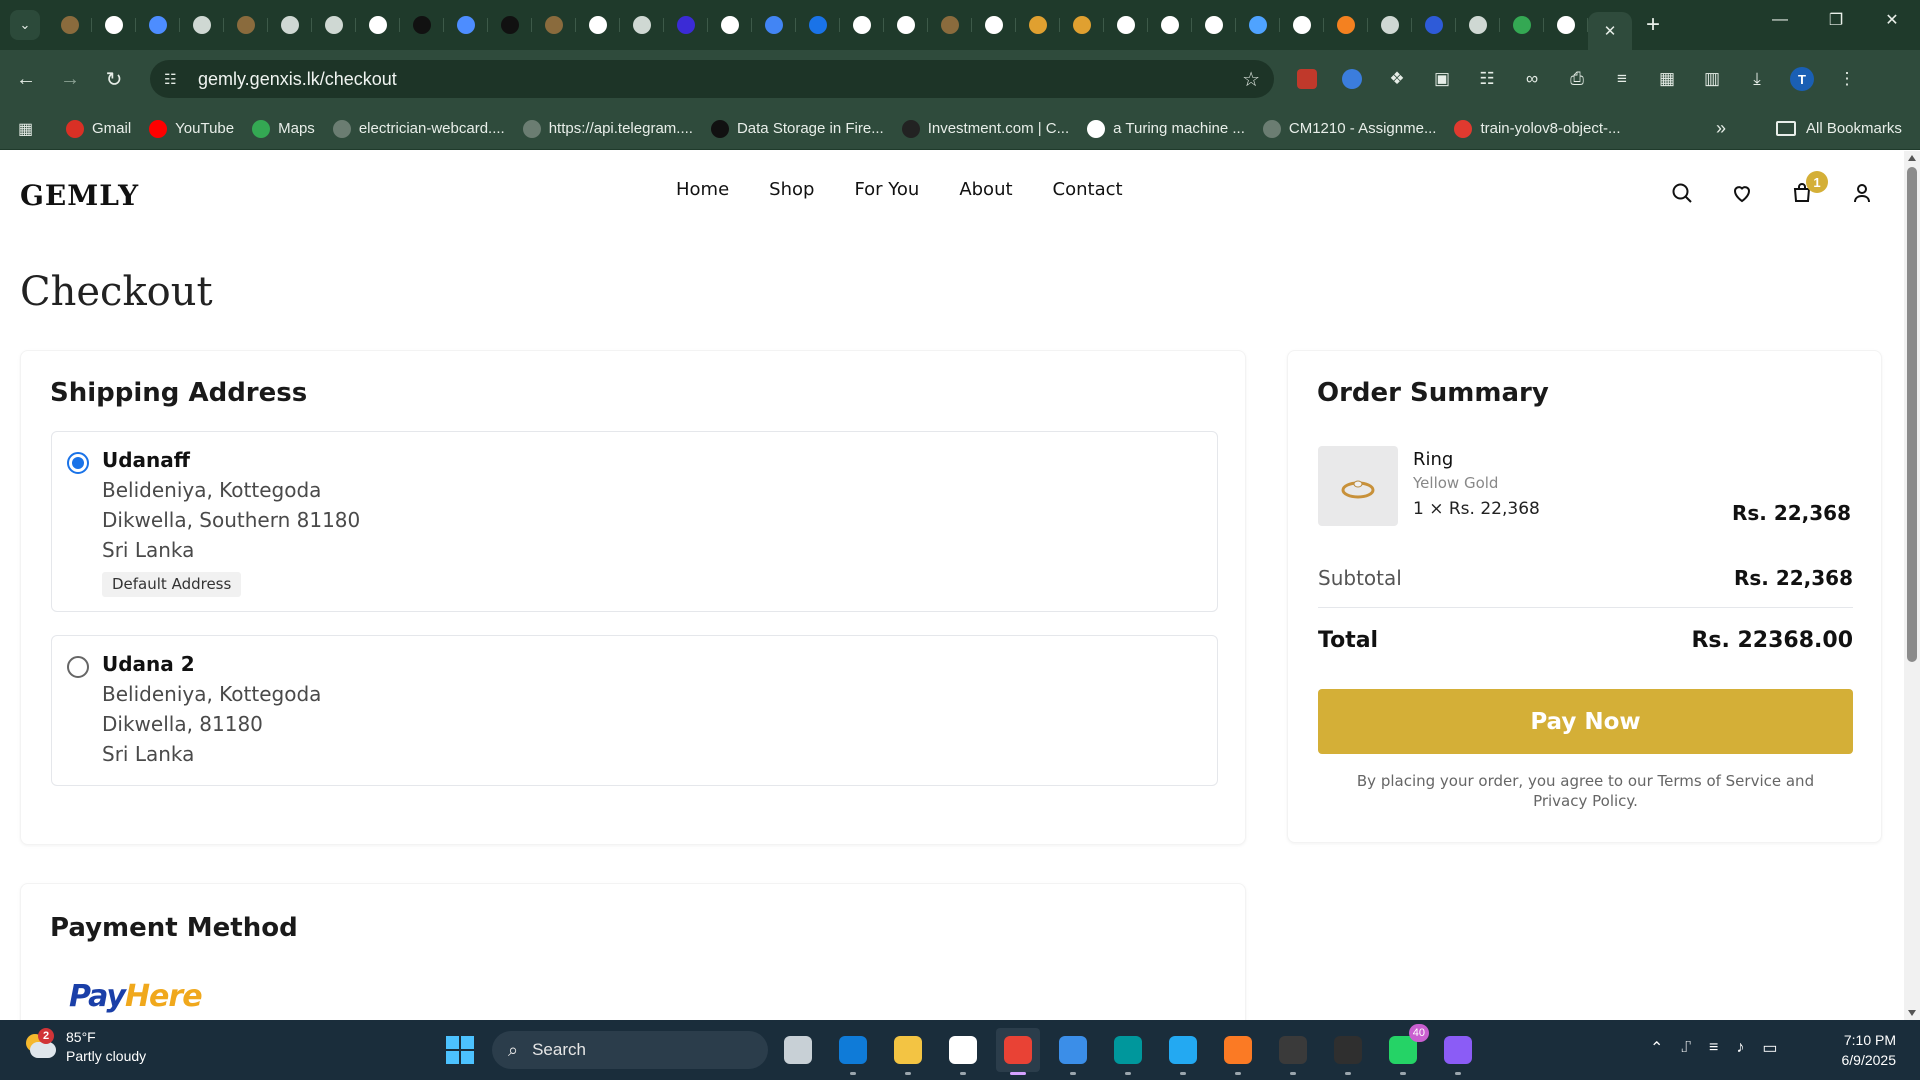 This screenshot has height=1080, width=1920. What do you see at coordinates (1585, 721) in the screenshot?
I see `pay-now-button: Pay Now` at bounding box center [1585, 721].